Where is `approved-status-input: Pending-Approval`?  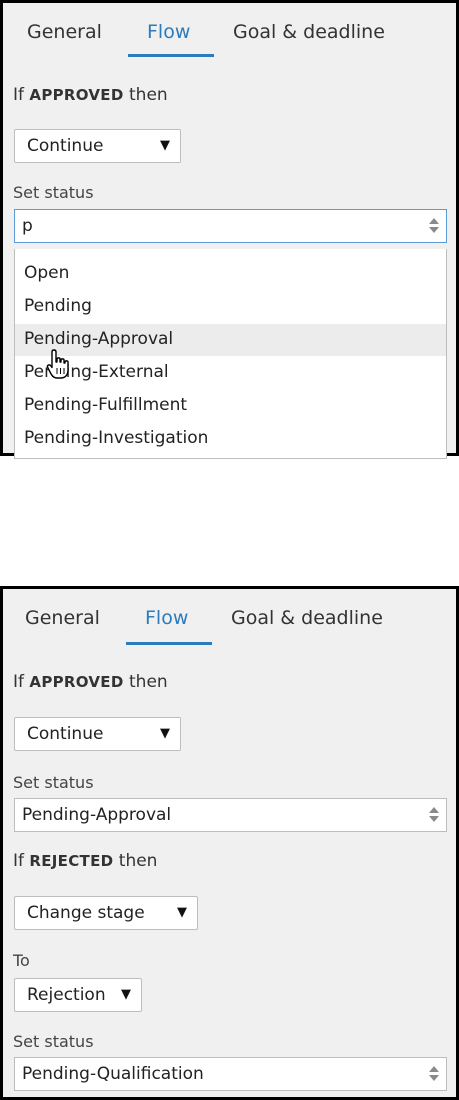
approved-status-input: Pending-Approval is located at coordinates (230, 815).